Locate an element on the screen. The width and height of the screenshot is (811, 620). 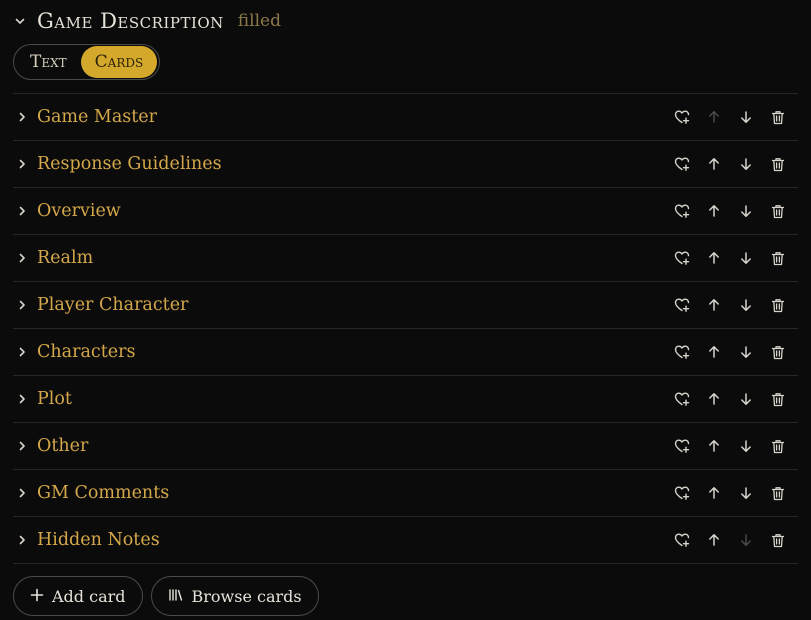
card-row: Player Character is located at coordinates (405, 305).